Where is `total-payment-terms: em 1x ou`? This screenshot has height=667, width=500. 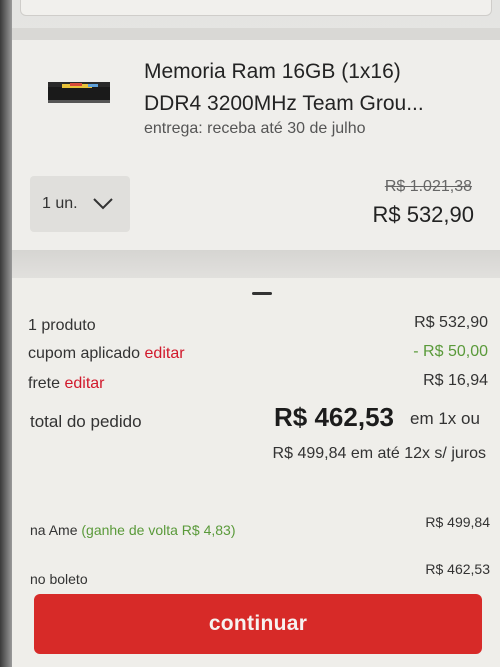 total-payment-terms: em 1x ou is located at coordinates (445, 418).